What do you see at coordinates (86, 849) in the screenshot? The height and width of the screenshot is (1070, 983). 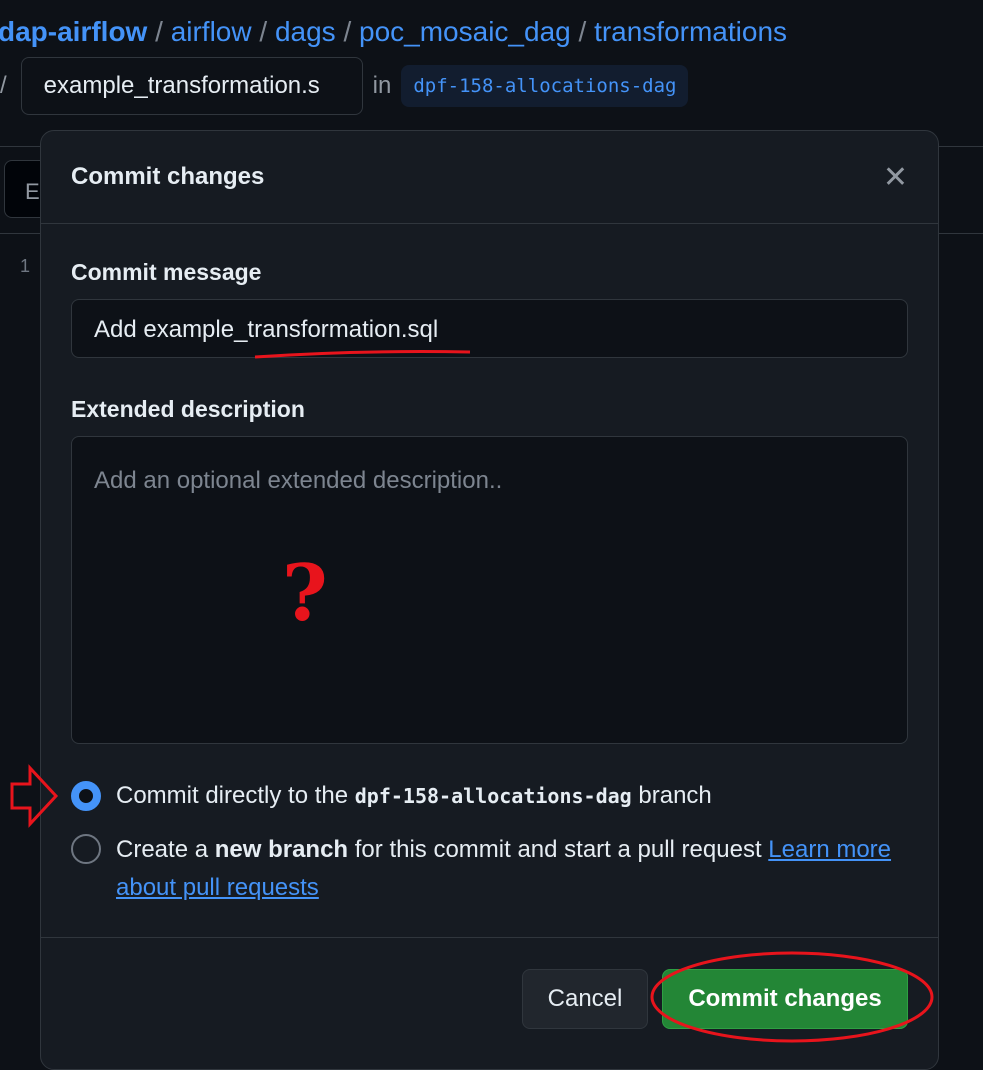 I see `radio-new-branch` at bounding box center [86, 849].